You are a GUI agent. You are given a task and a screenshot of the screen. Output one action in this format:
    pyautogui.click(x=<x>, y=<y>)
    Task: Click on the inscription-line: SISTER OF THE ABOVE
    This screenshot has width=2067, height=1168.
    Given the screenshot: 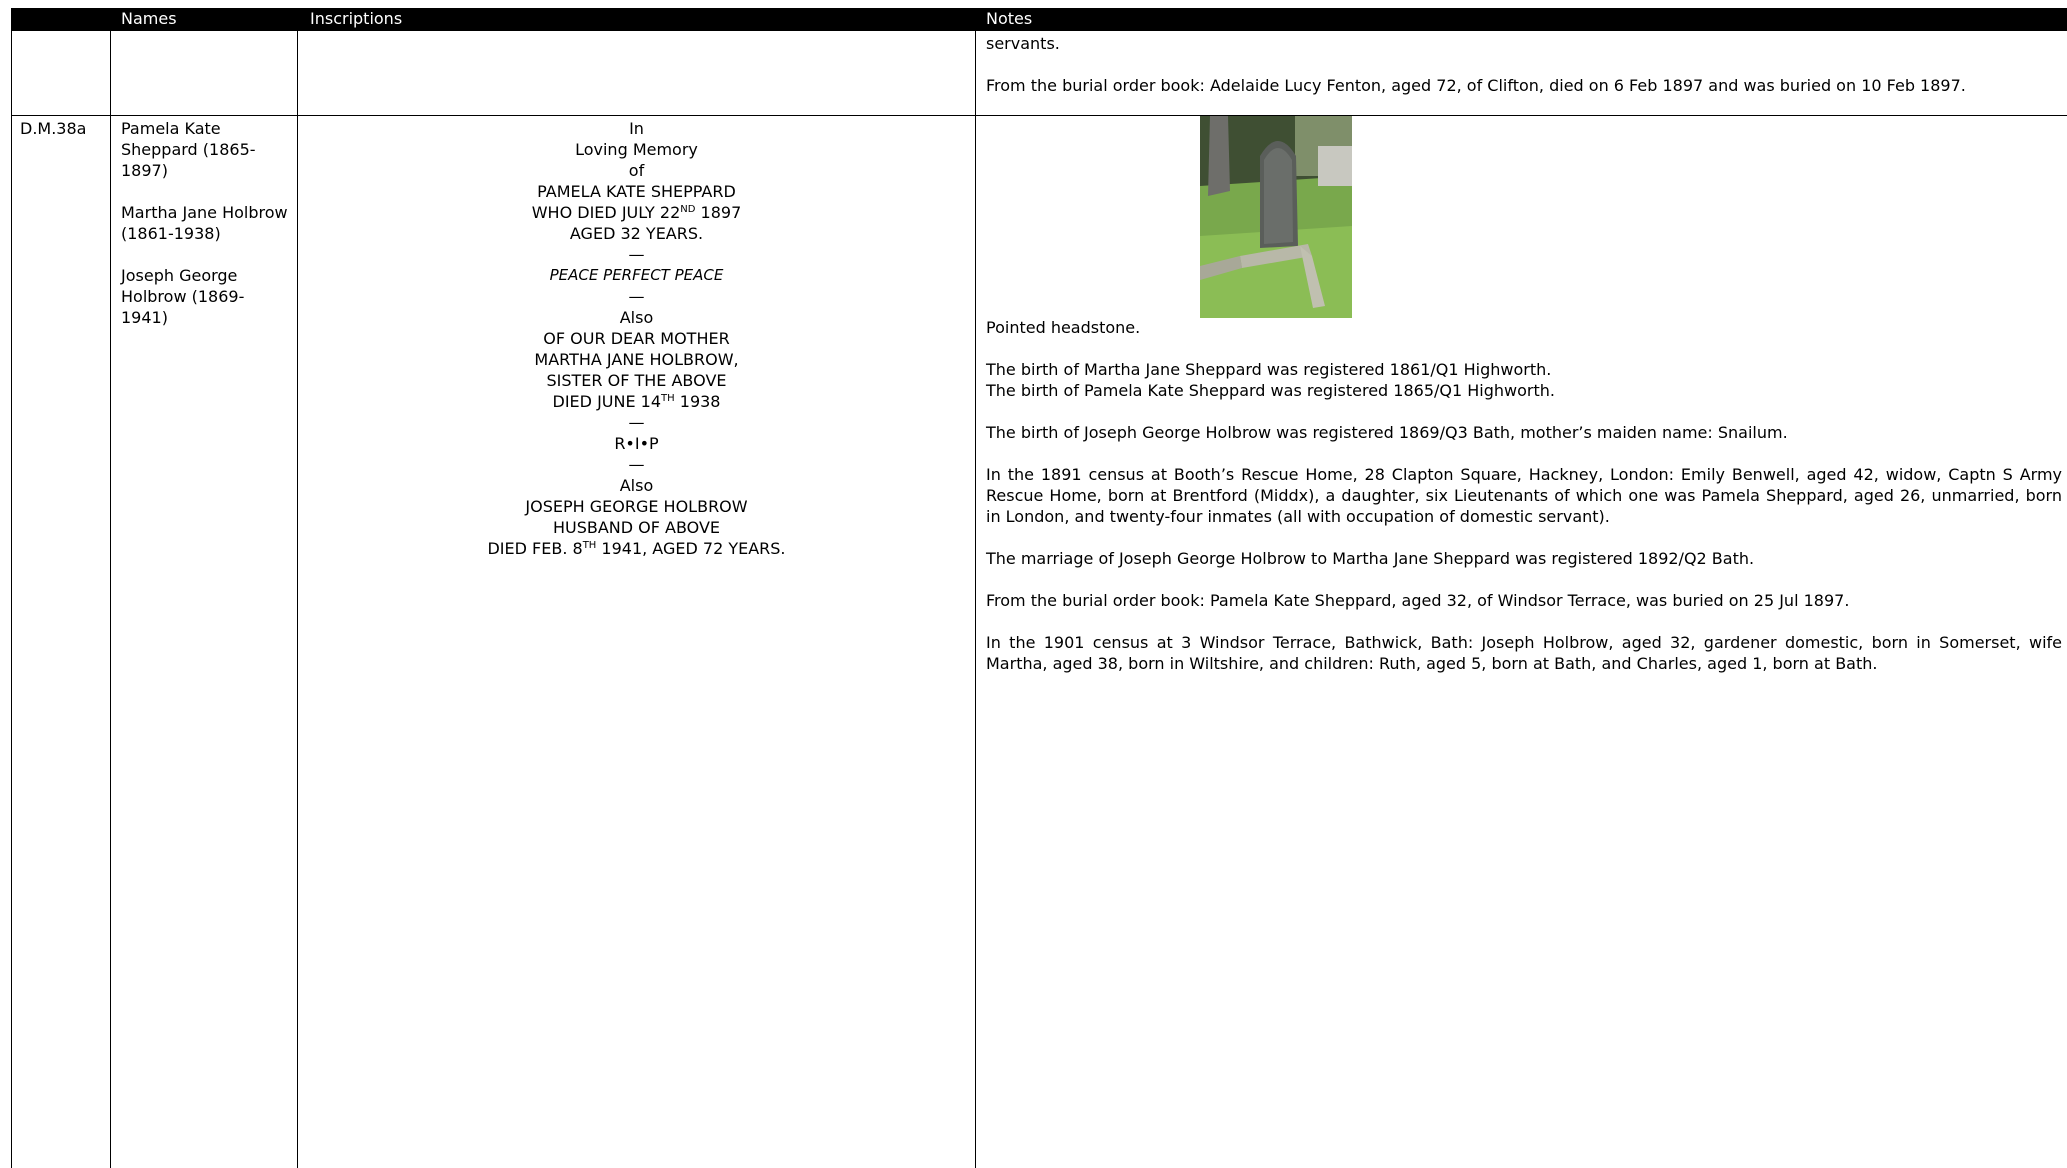 What is the action you would take?
    pyautogui.click(x=636, y=380)
    